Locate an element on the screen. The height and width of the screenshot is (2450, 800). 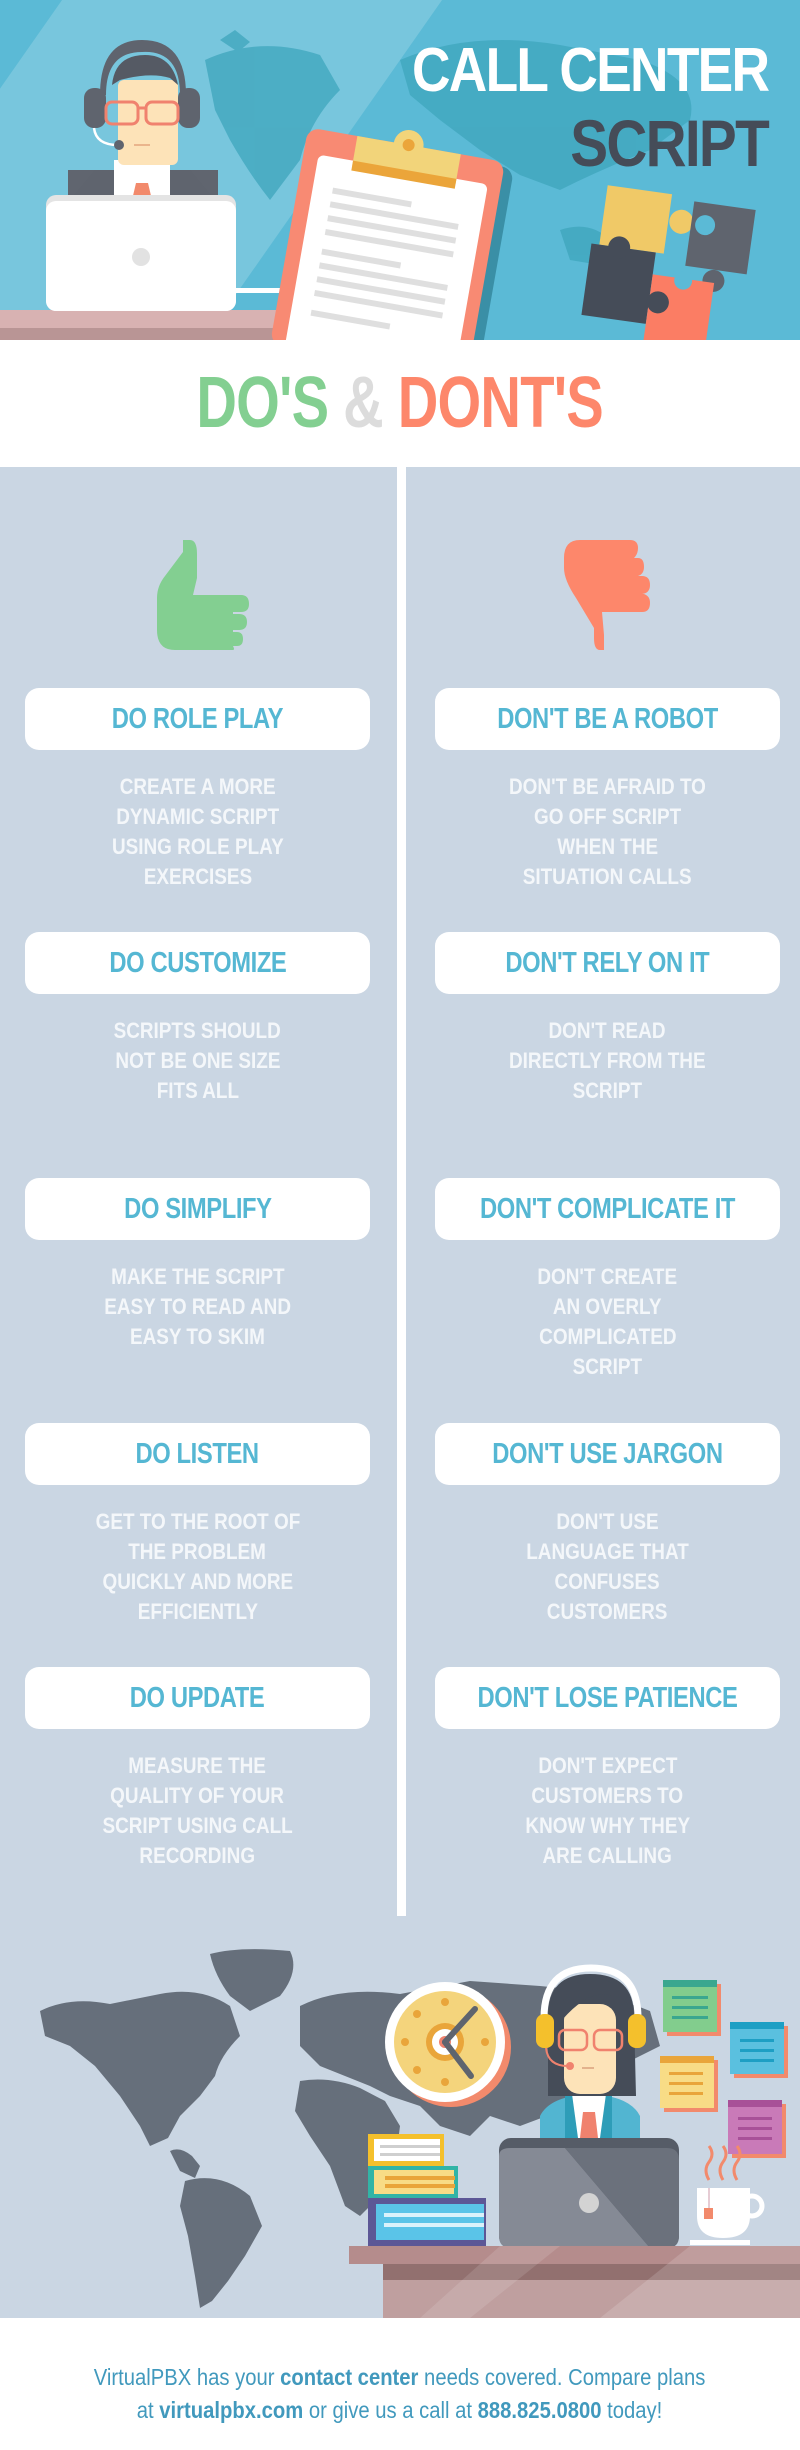
description-line: DON'T BE AFRAID TO is located at coordinates (607, 786).